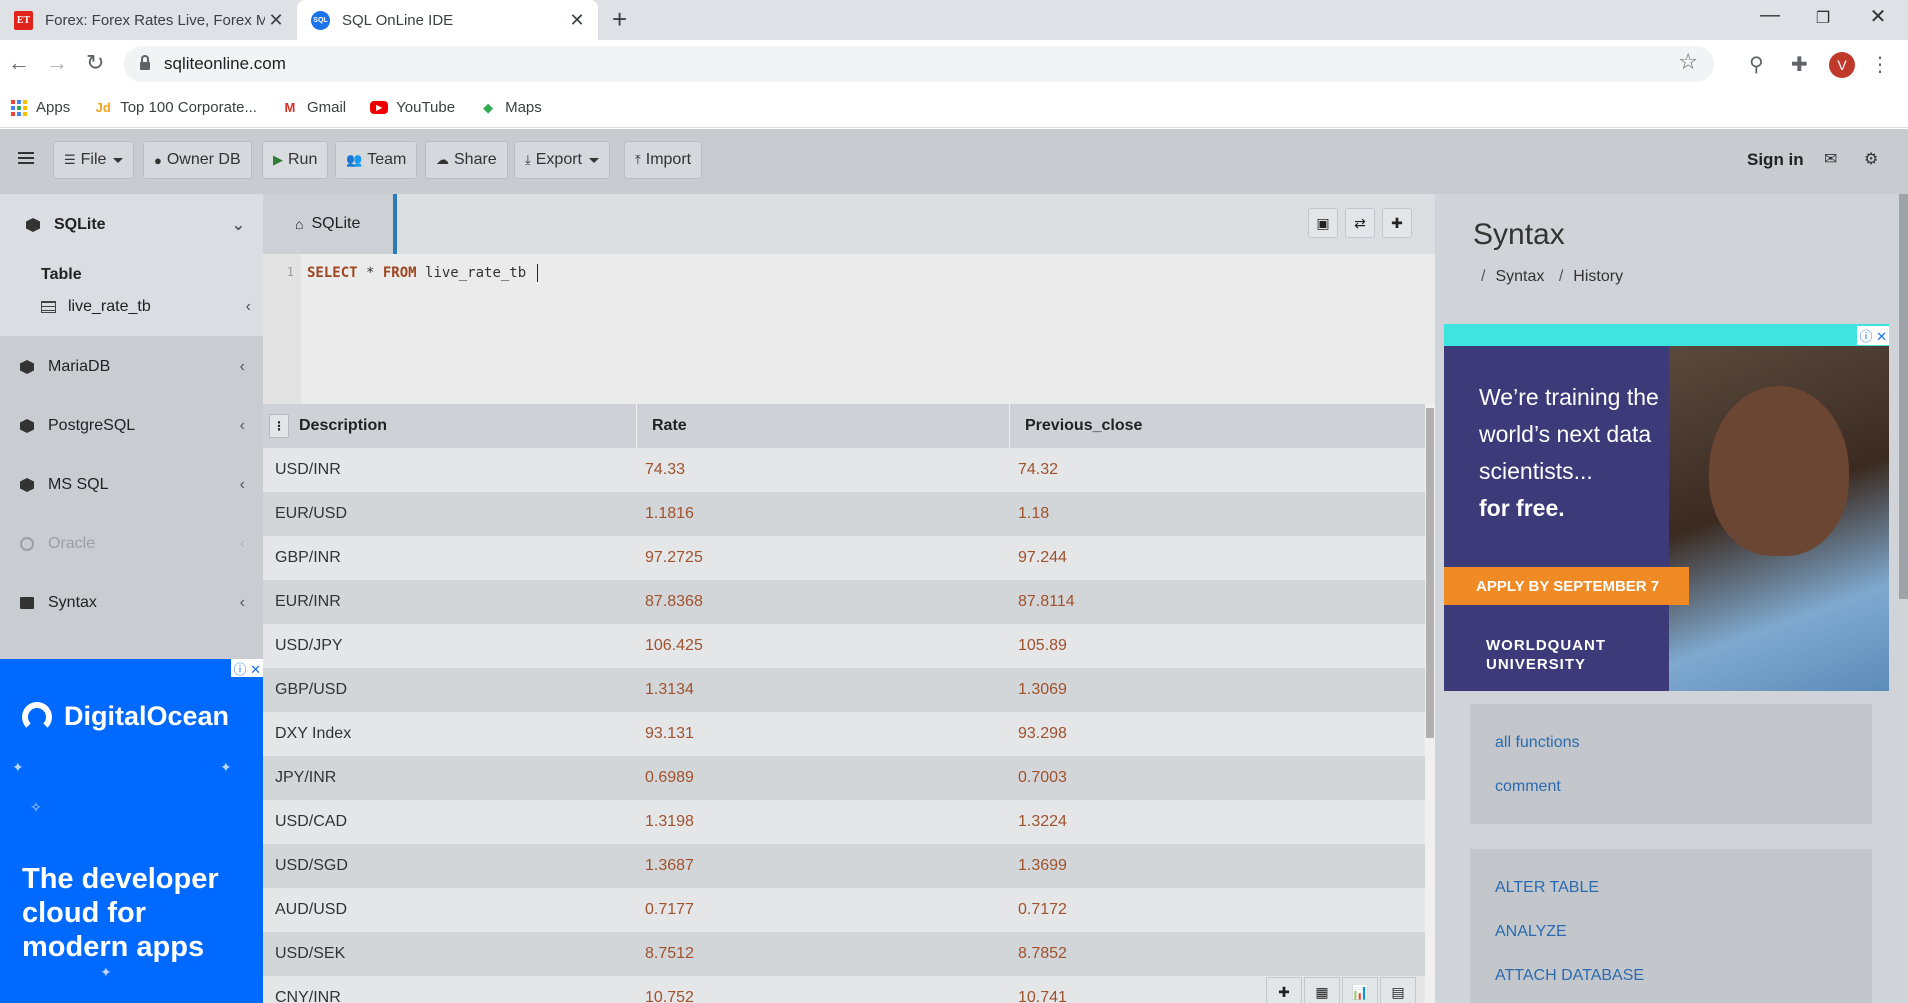 The width and height of the screenshot is (1908, 1003). What do you see at coordinates (311, 821) in the screenshot?
I see `cell-description: USD/CAD` at bounding box center [311, 821].